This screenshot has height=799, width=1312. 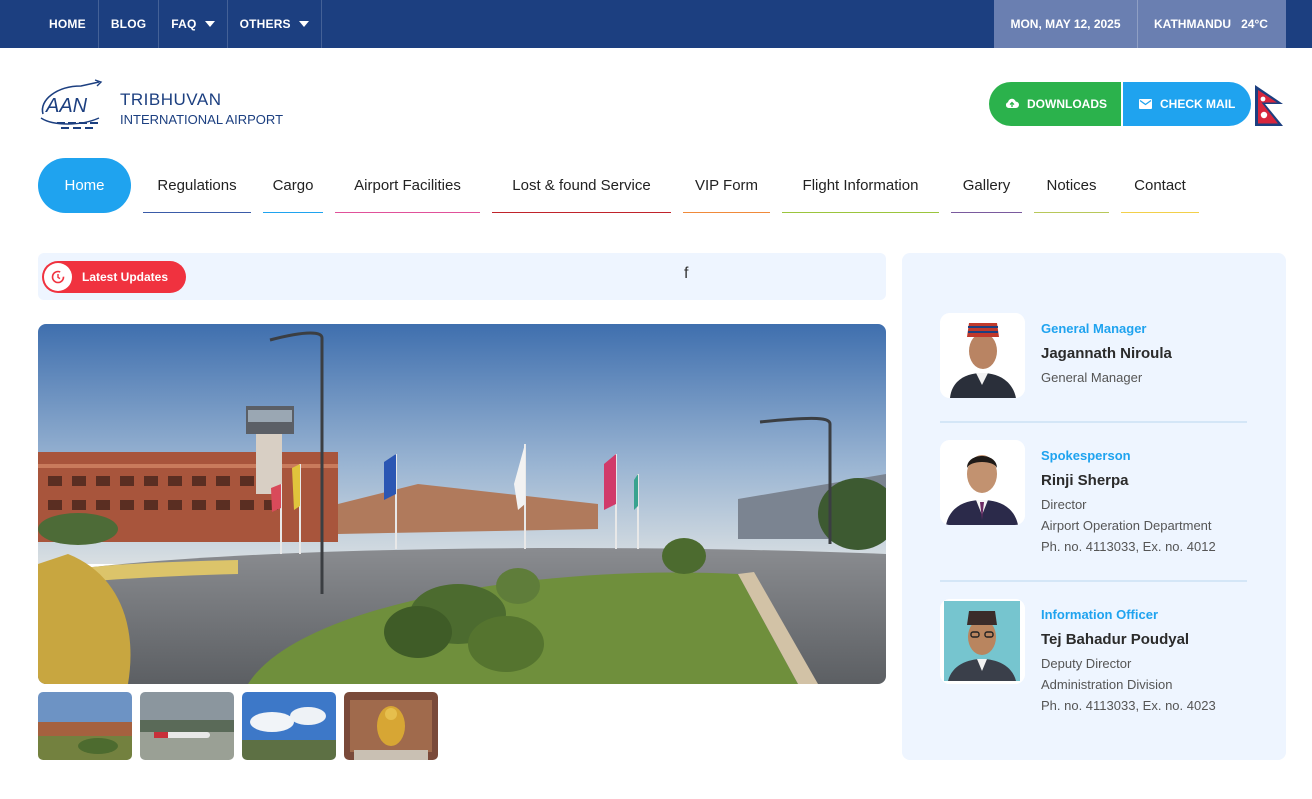 I want to click on nav-gallery: Gallery, so click(x=986, y=185).